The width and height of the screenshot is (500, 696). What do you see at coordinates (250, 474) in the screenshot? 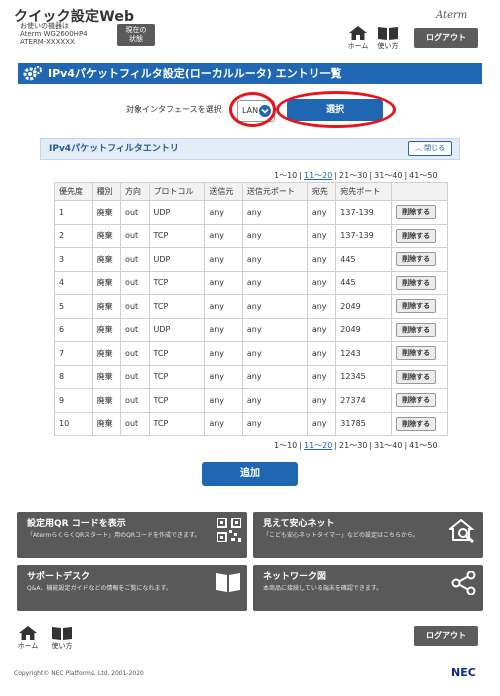
I see `add-button: 追加` at bounding box center [250, 474].